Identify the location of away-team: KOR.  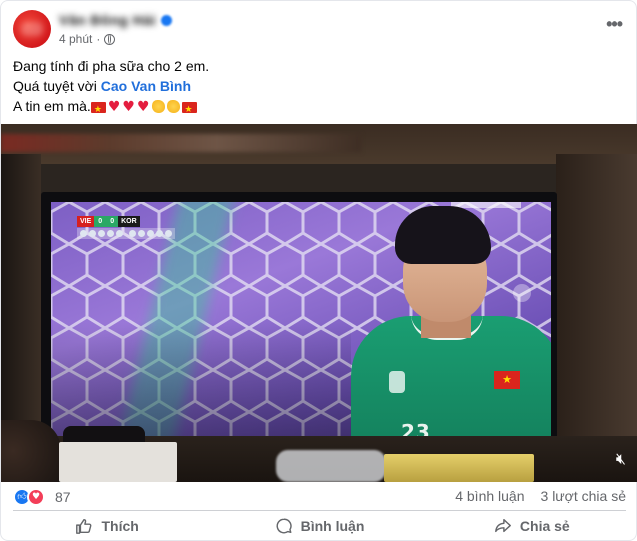
(129, 221).